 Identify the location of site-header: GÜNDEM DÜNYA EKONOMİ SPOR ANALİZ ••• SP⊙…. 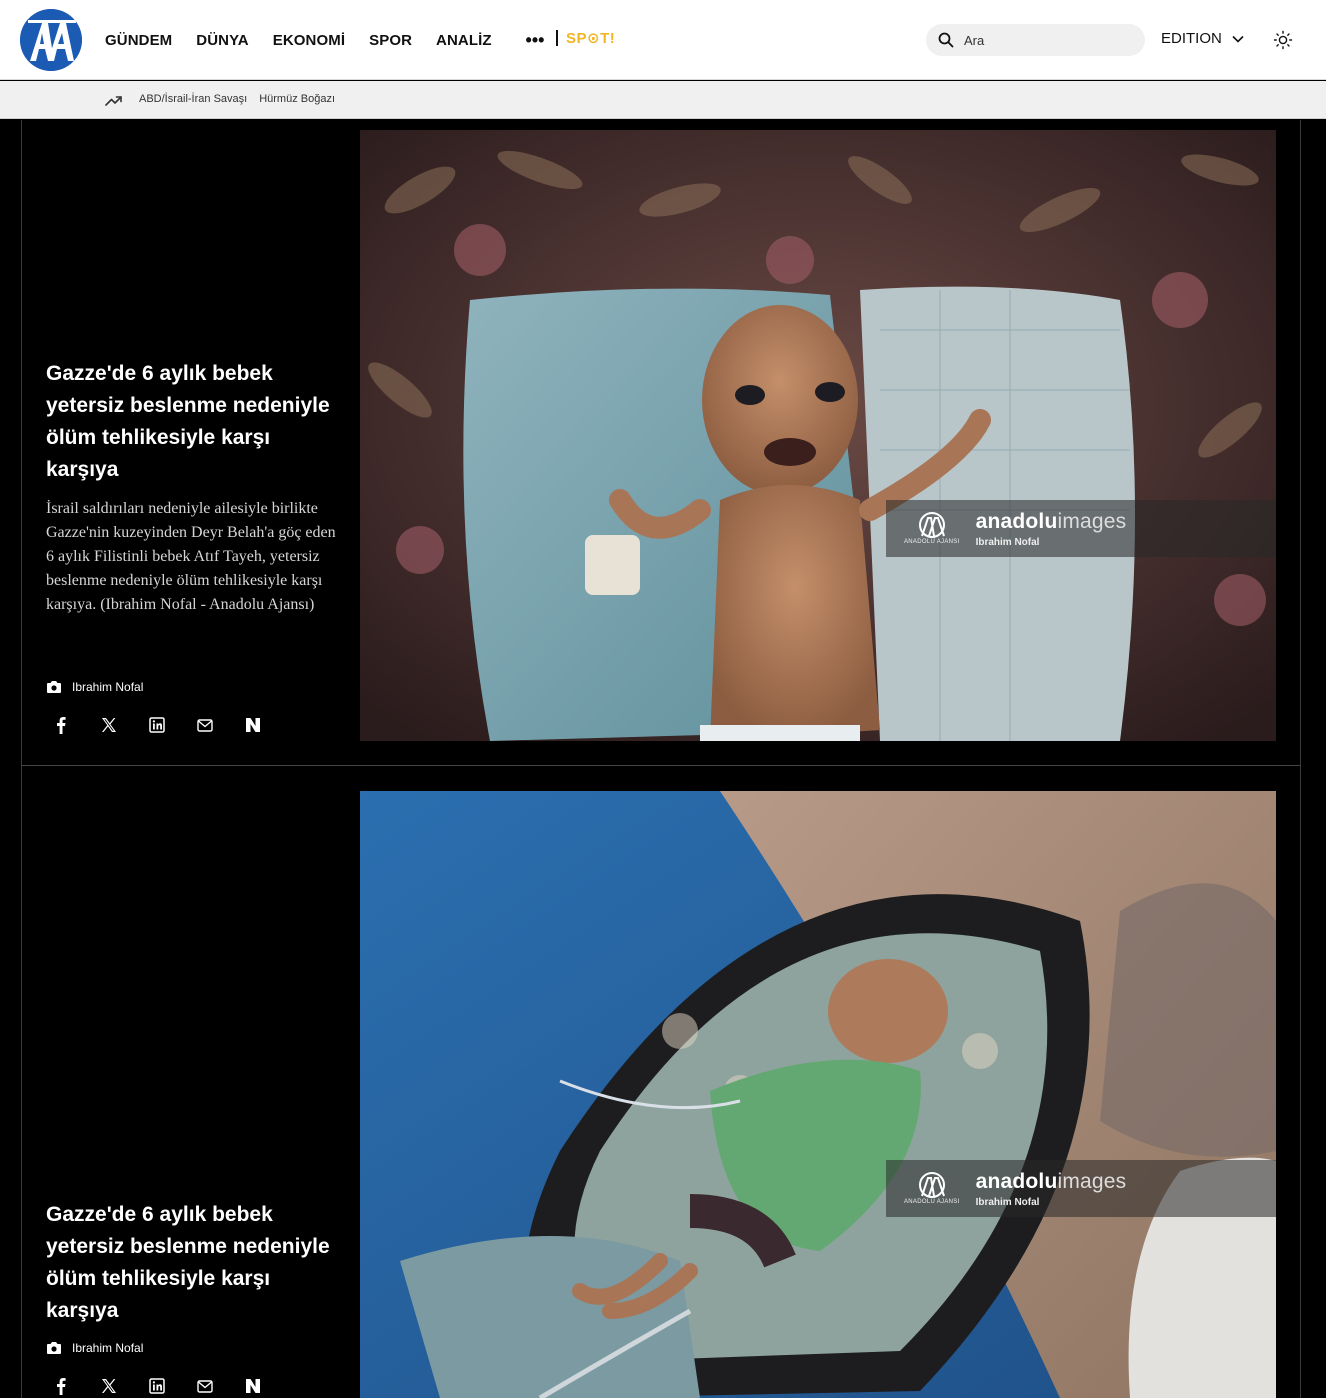
(663, 40).